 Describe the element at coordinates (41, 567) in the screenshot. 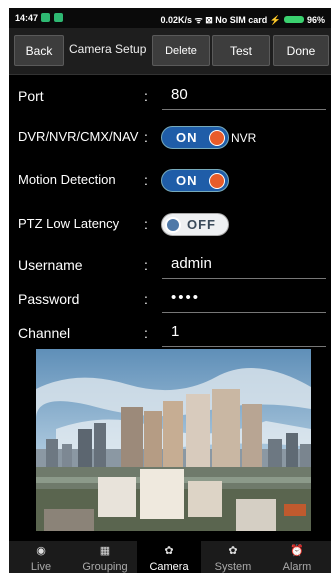

I see `tab-label: Live` at that location.